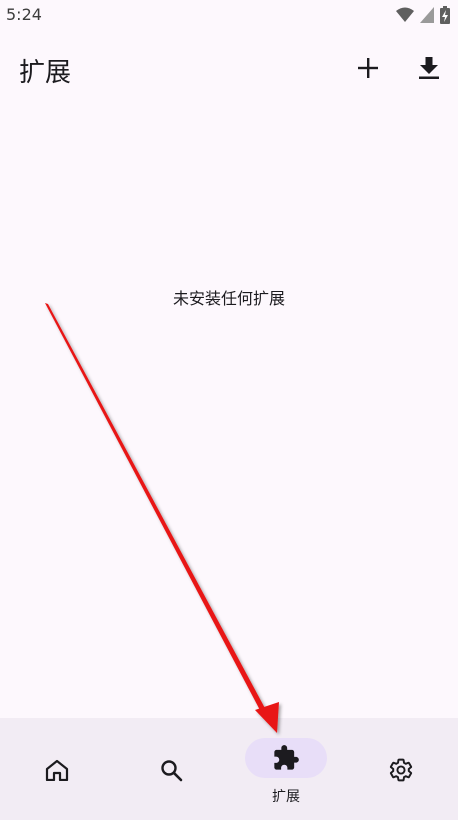  I want to click on home-icon, so click(57, 770).